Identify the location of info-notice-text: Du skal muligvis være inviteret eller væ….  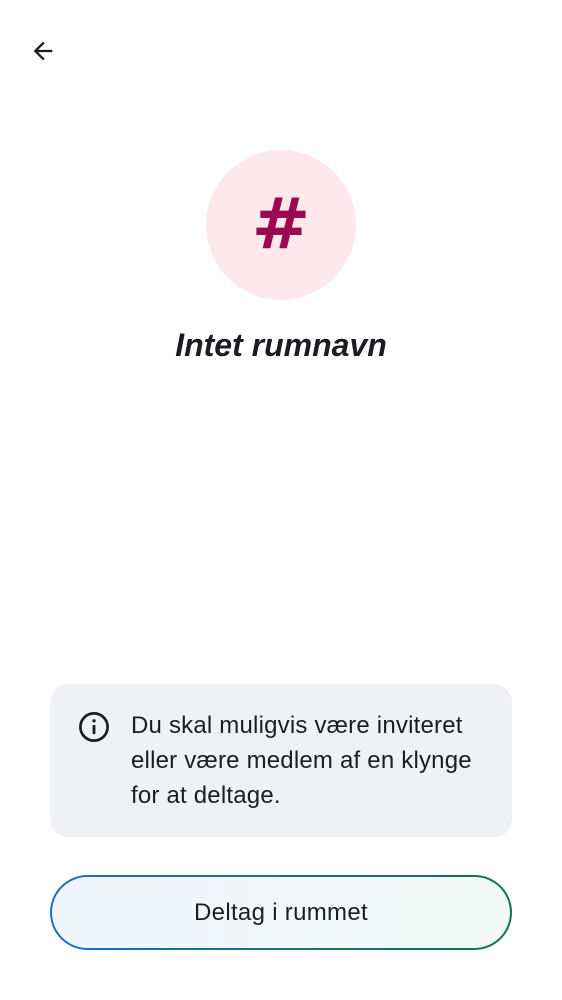
(301, 760).